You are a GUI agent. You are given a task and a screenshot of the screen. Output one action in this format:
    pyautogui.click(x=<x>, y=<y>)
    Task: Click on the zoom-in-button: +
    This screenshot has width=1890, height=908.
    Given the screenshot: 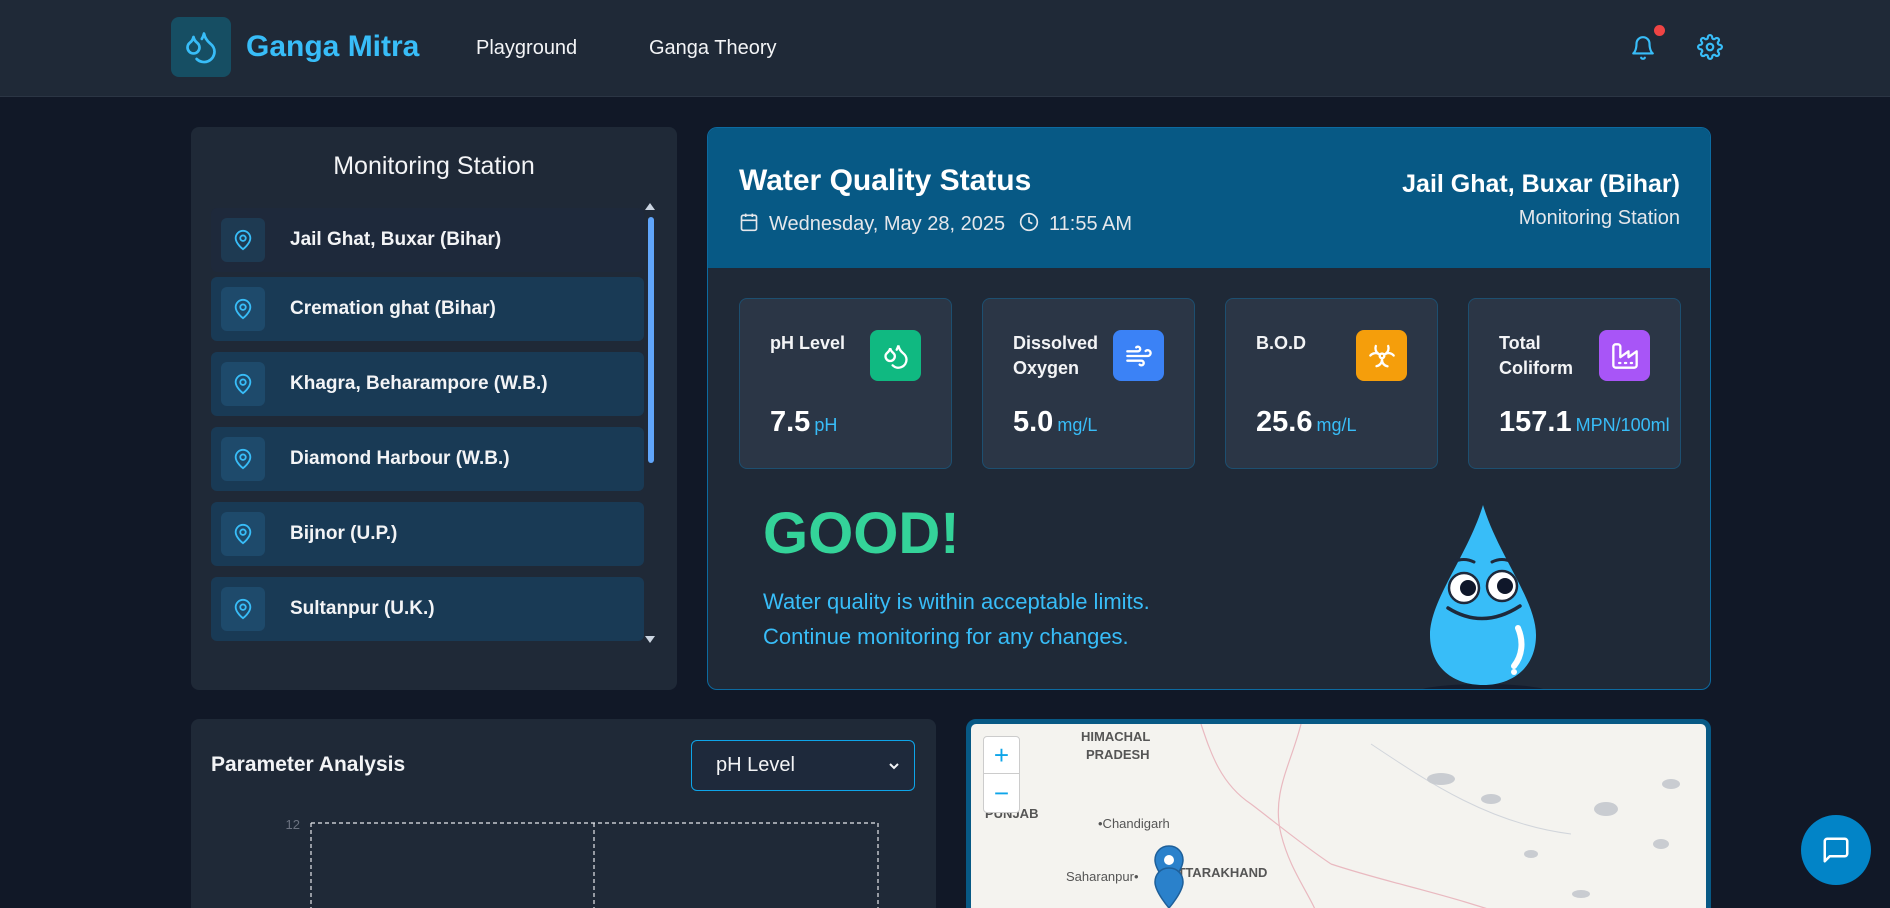 What is the action you would take?
    pyautogui.click(x=1001, y=755)
    